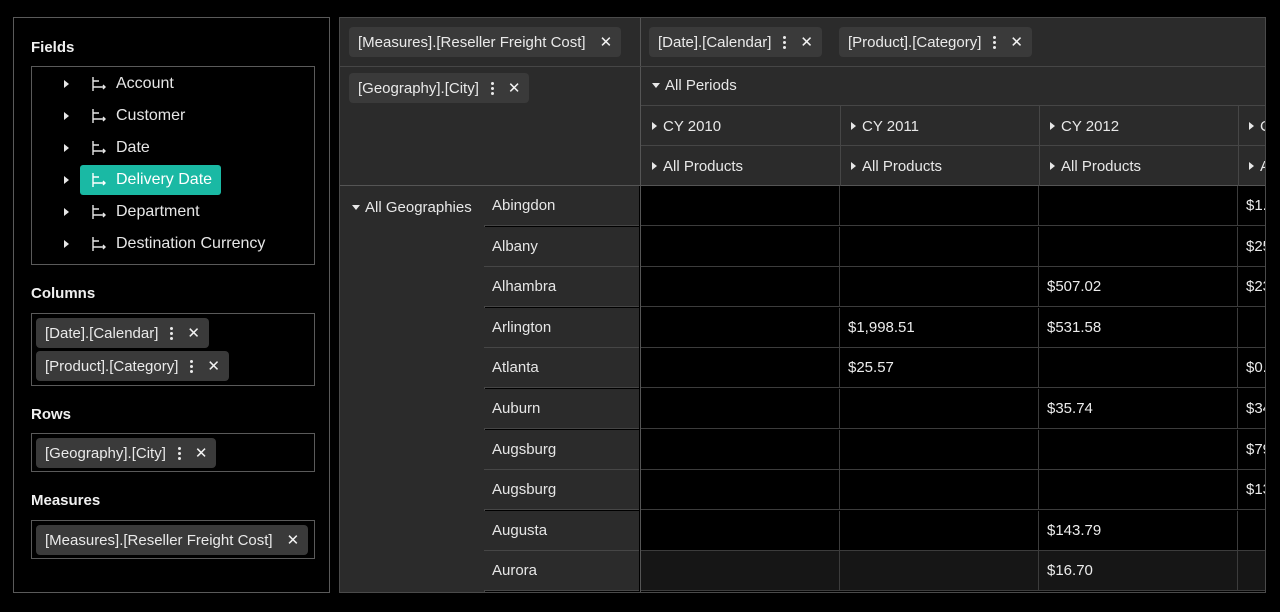  What do you see at coordinates (561, 571) in the screenshot?
I see `row-header-city: Aurora` at bounding box center [561, 571].